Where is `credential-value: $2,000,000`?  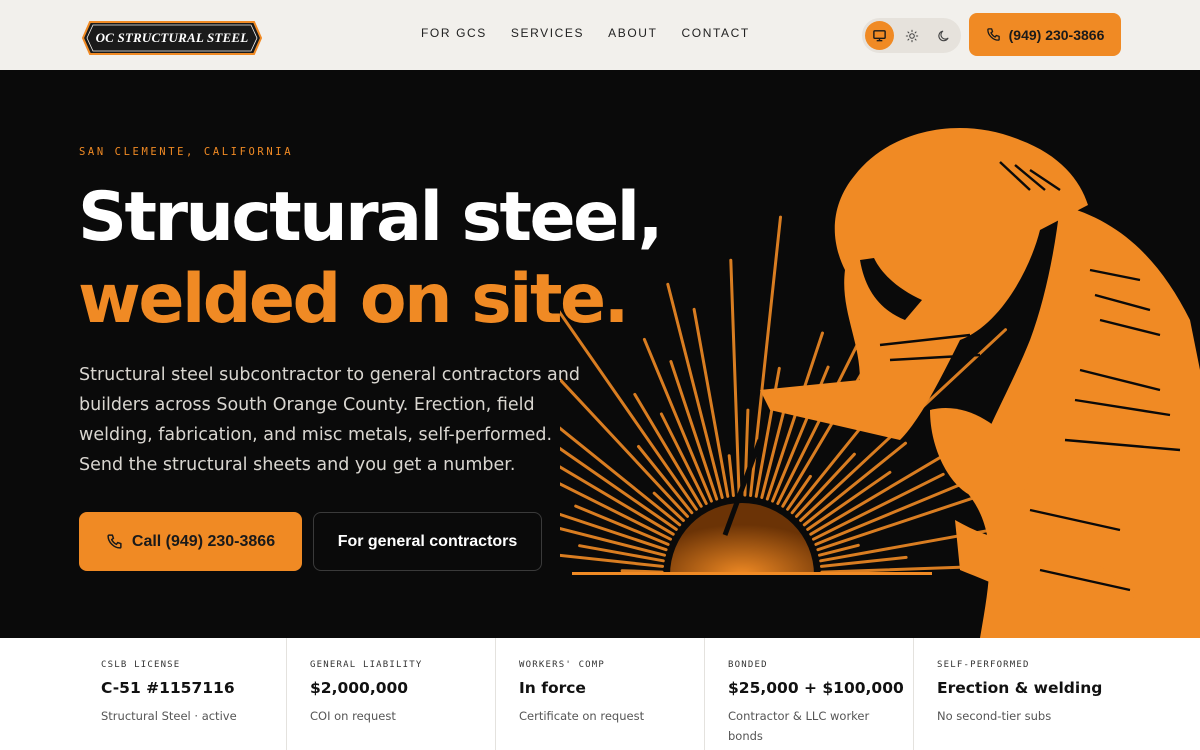 credential-value: $2,000,000 is located at coordinates (359, 688).